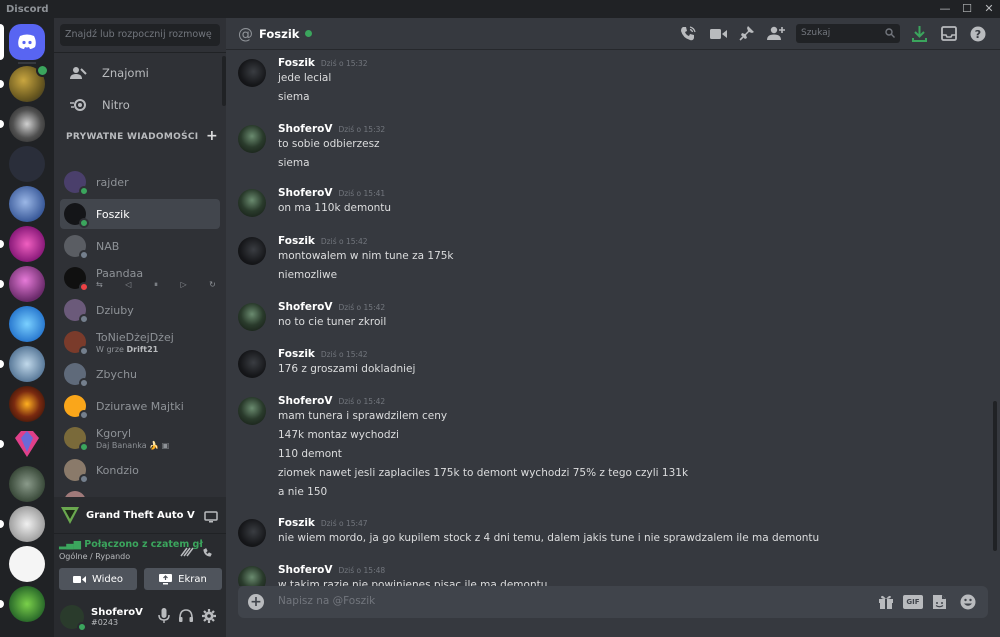  Describe the element at coordinates (995, 318) in the screenshot. I see `chat-scrollbar` at that location.